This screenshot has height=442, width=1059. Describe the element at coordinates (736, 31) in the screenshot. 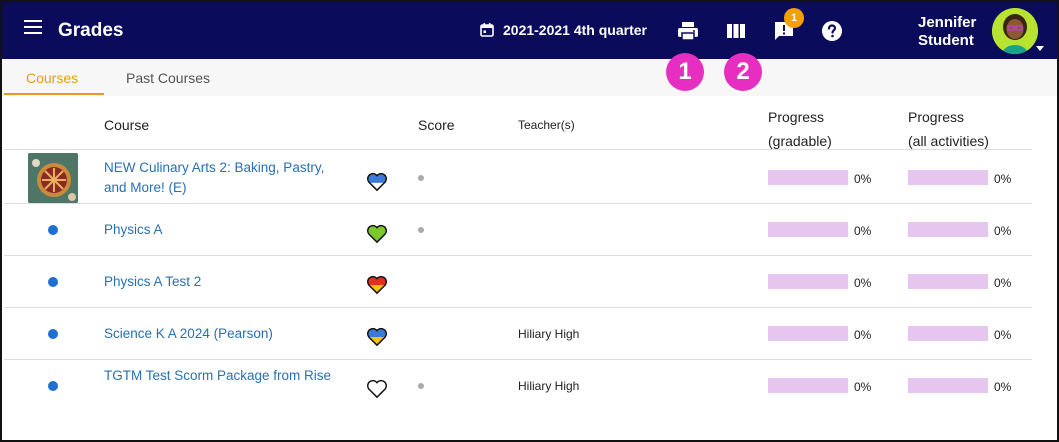

I see `columns-icon` at that location.